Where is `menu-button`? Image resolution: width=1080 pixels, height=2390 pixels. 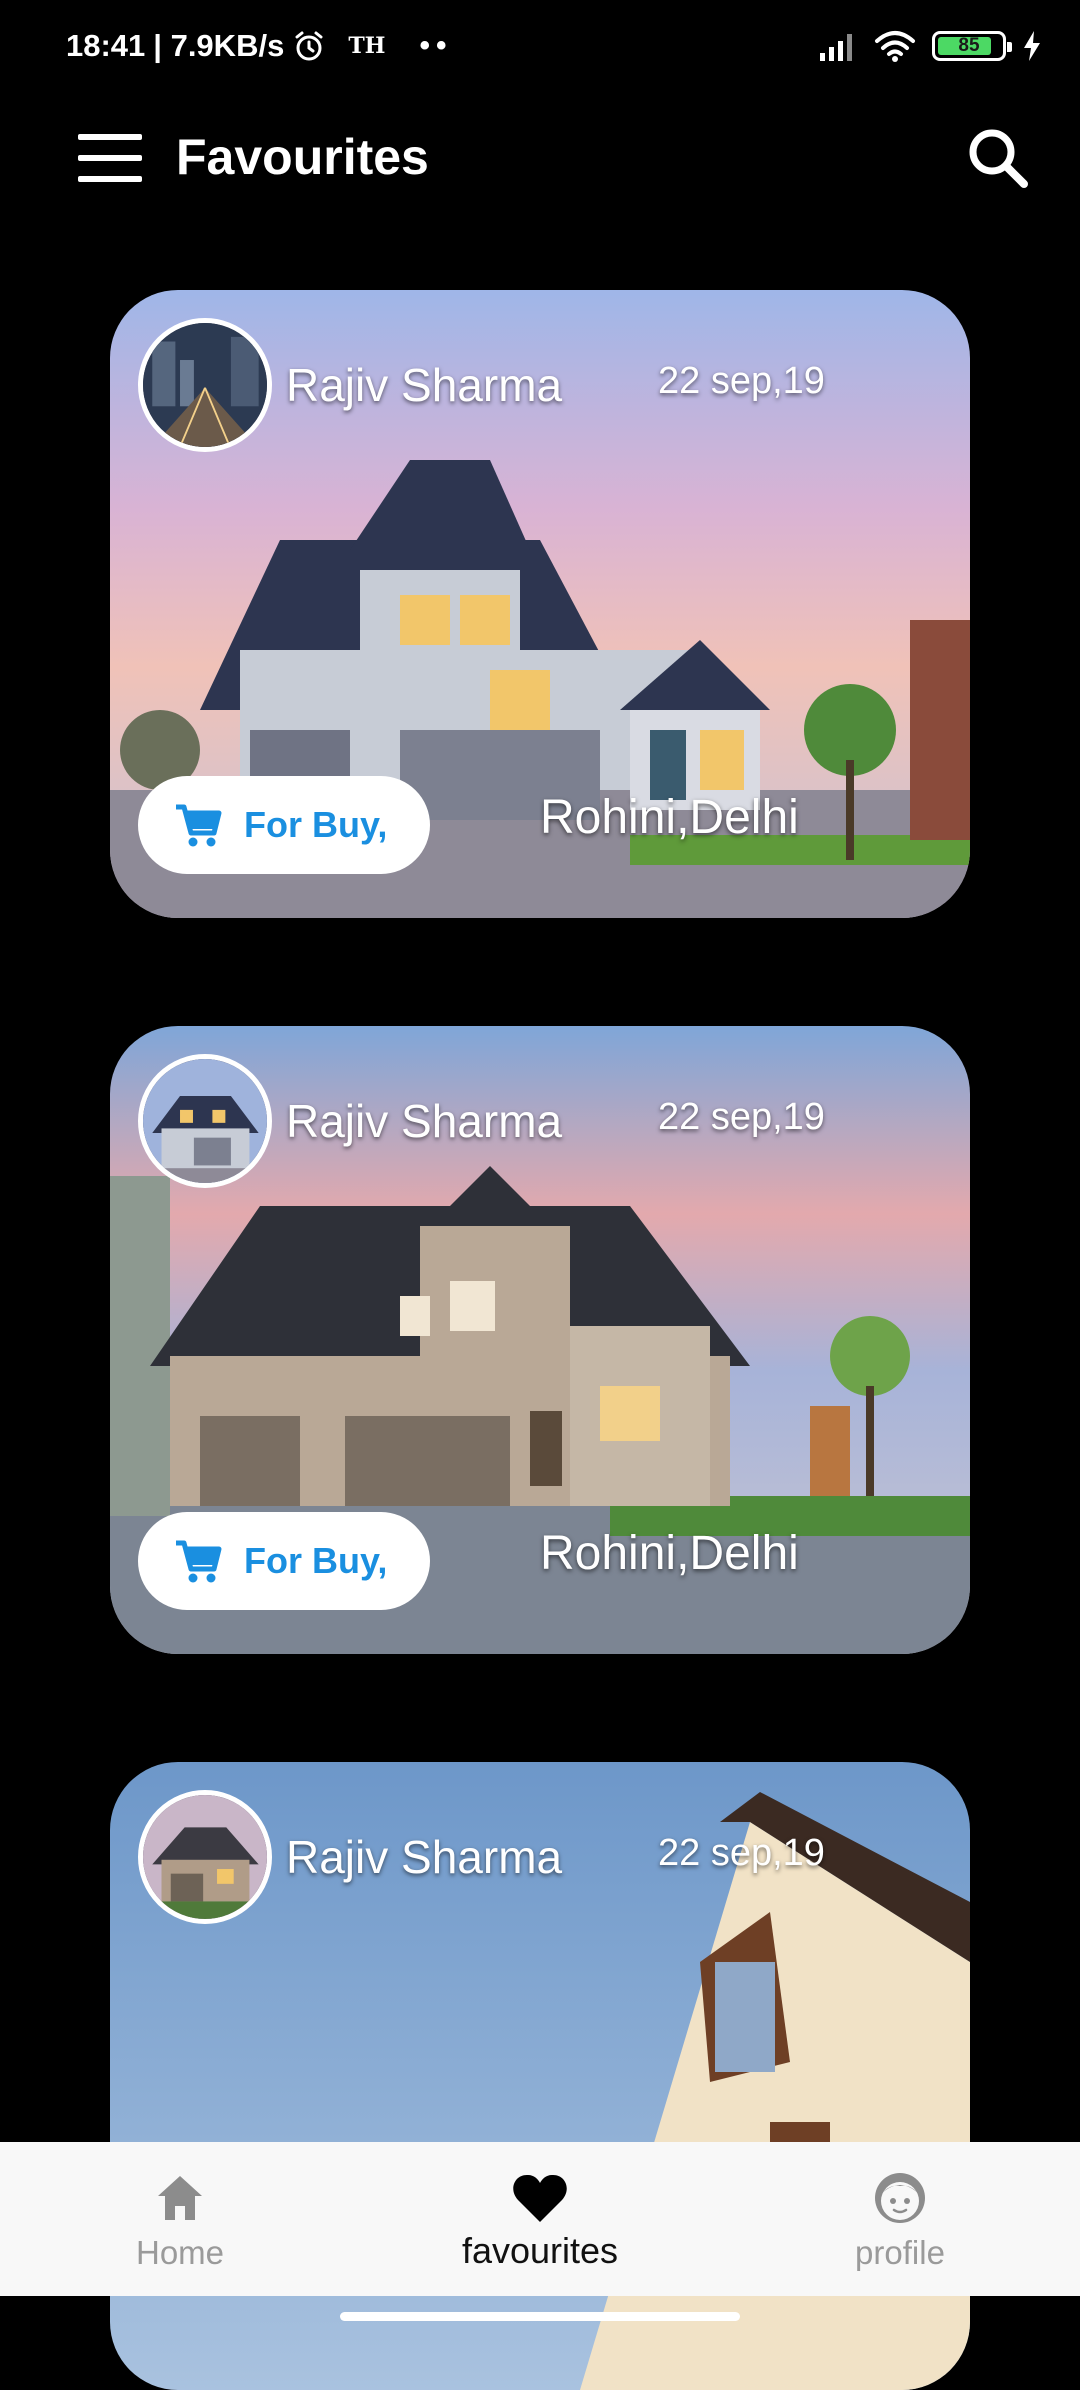
menu-button is located at coordinates (110, 158).